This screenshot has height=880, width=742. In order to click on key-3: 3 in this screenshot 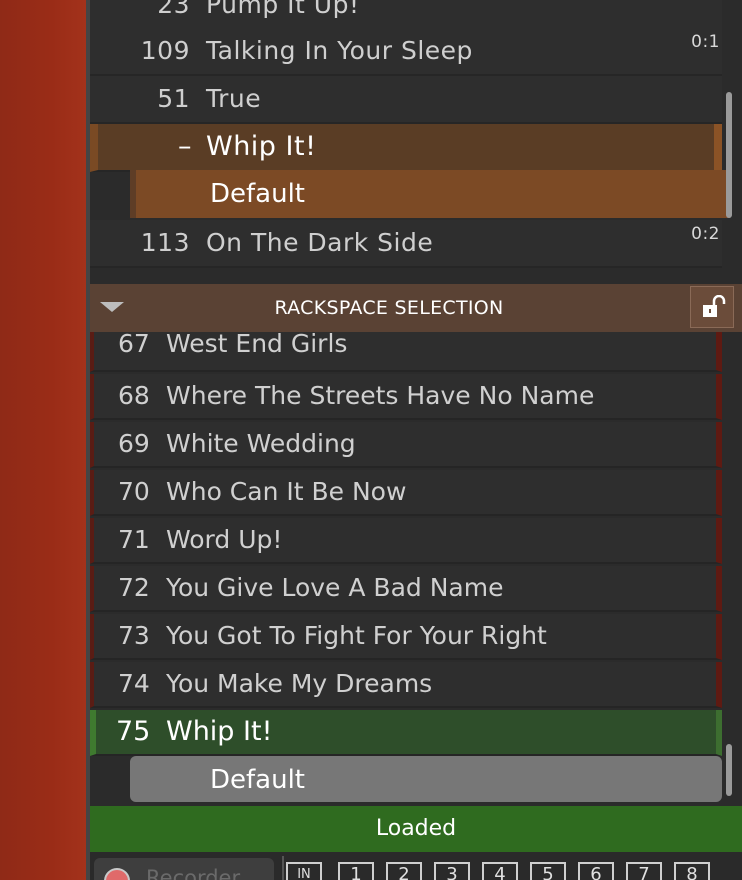, I will do `click(452, 871)`.